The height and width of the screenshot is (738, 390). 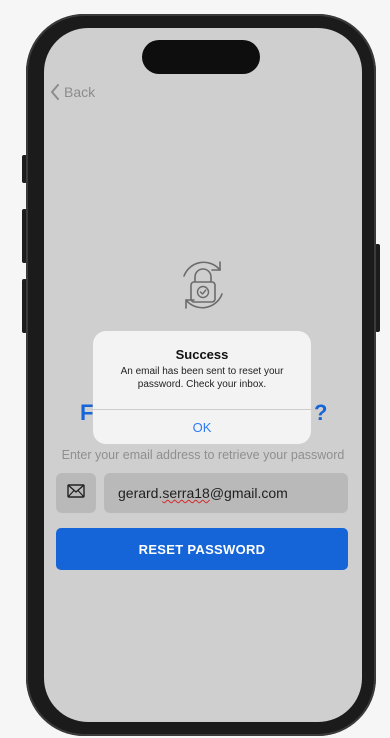 What do you see at coordinates (203, 285) in the screenshot?
I see `lock-reset-icon` at bounding box center [203, 285].